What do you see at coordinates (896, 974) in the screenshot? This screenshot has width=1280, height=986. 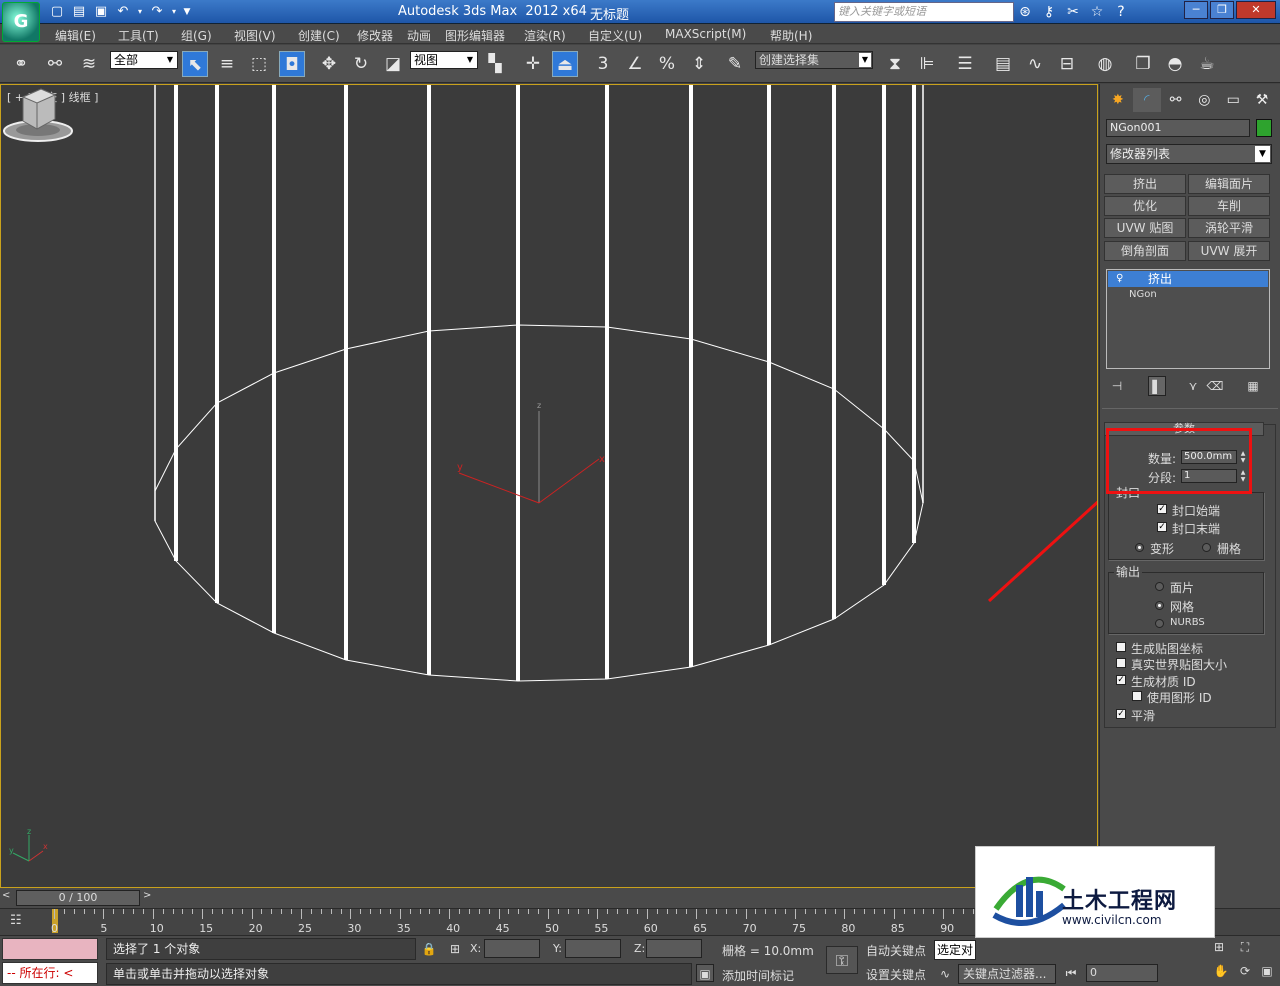 I see `set-key-button: 设置关键点` at bounding box center [896, 974].